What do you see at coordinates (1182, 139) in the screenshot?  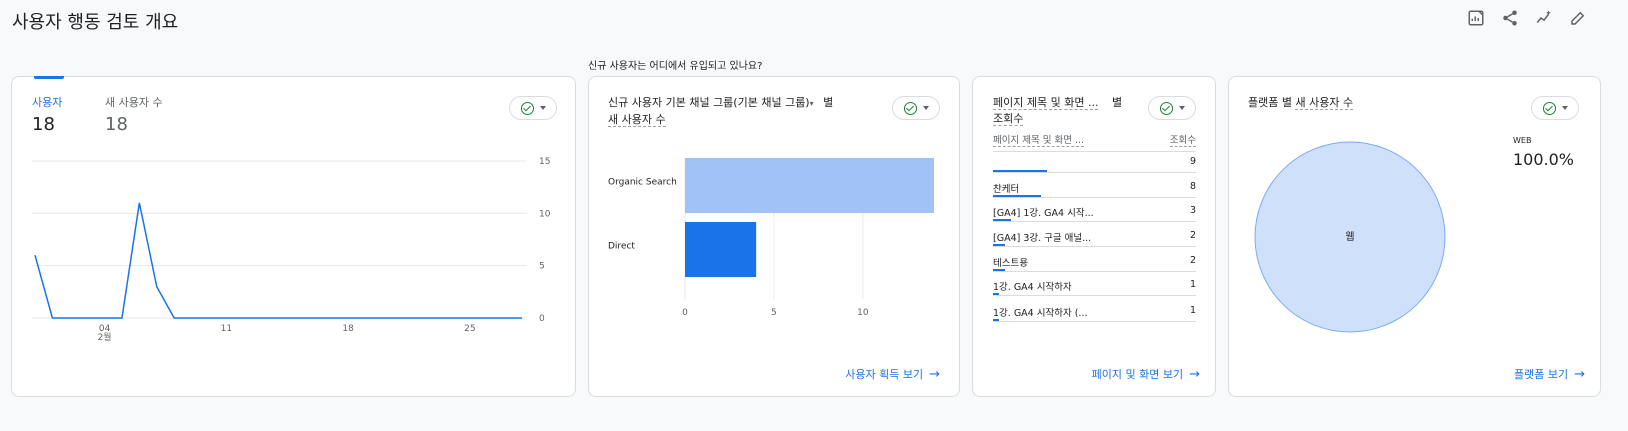 I see `col-metric-header: 조회수` at bounding box center [1182, 139].